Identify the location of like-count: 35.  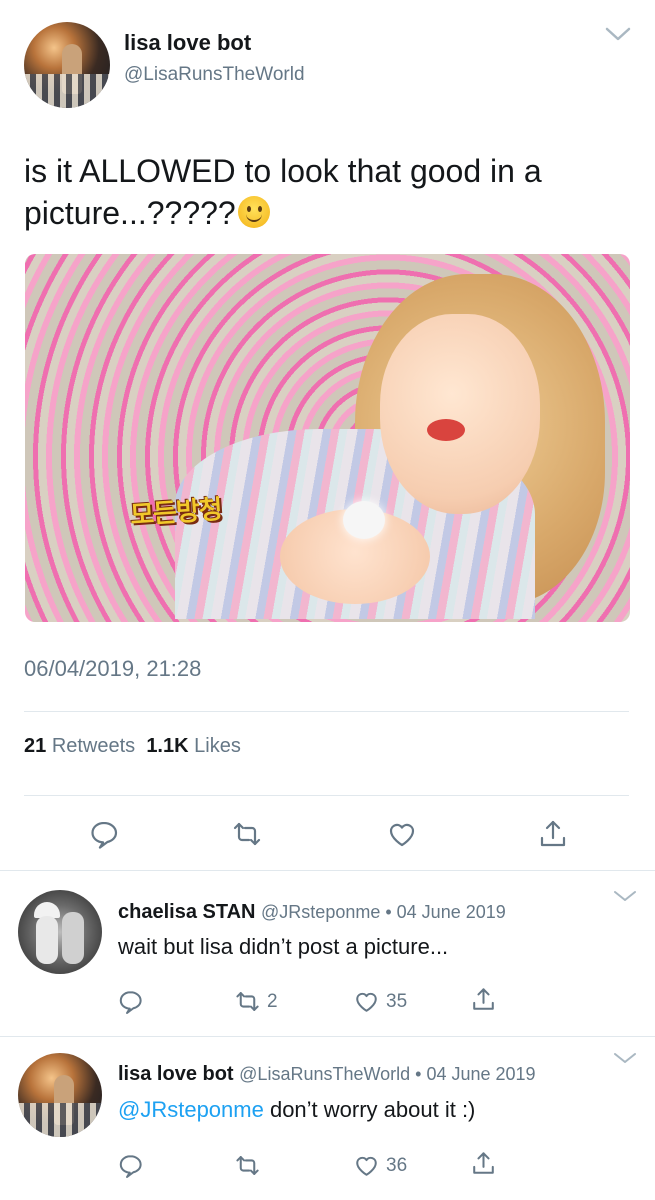
(397, 1001).